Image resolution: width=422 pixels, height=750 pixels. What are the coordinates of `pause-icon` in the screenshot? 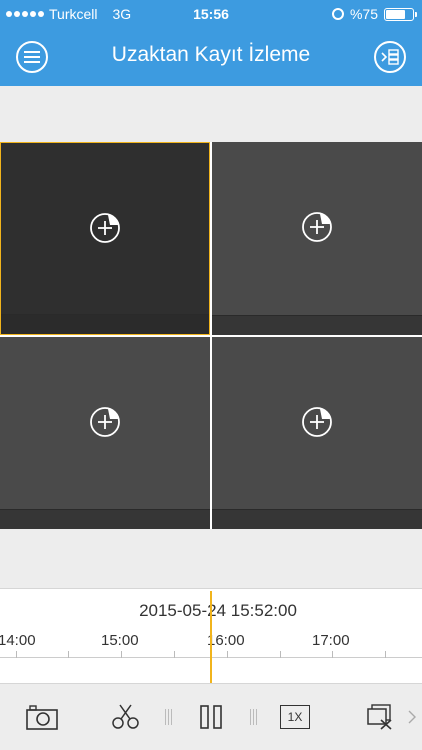 It's located at (211, 717).